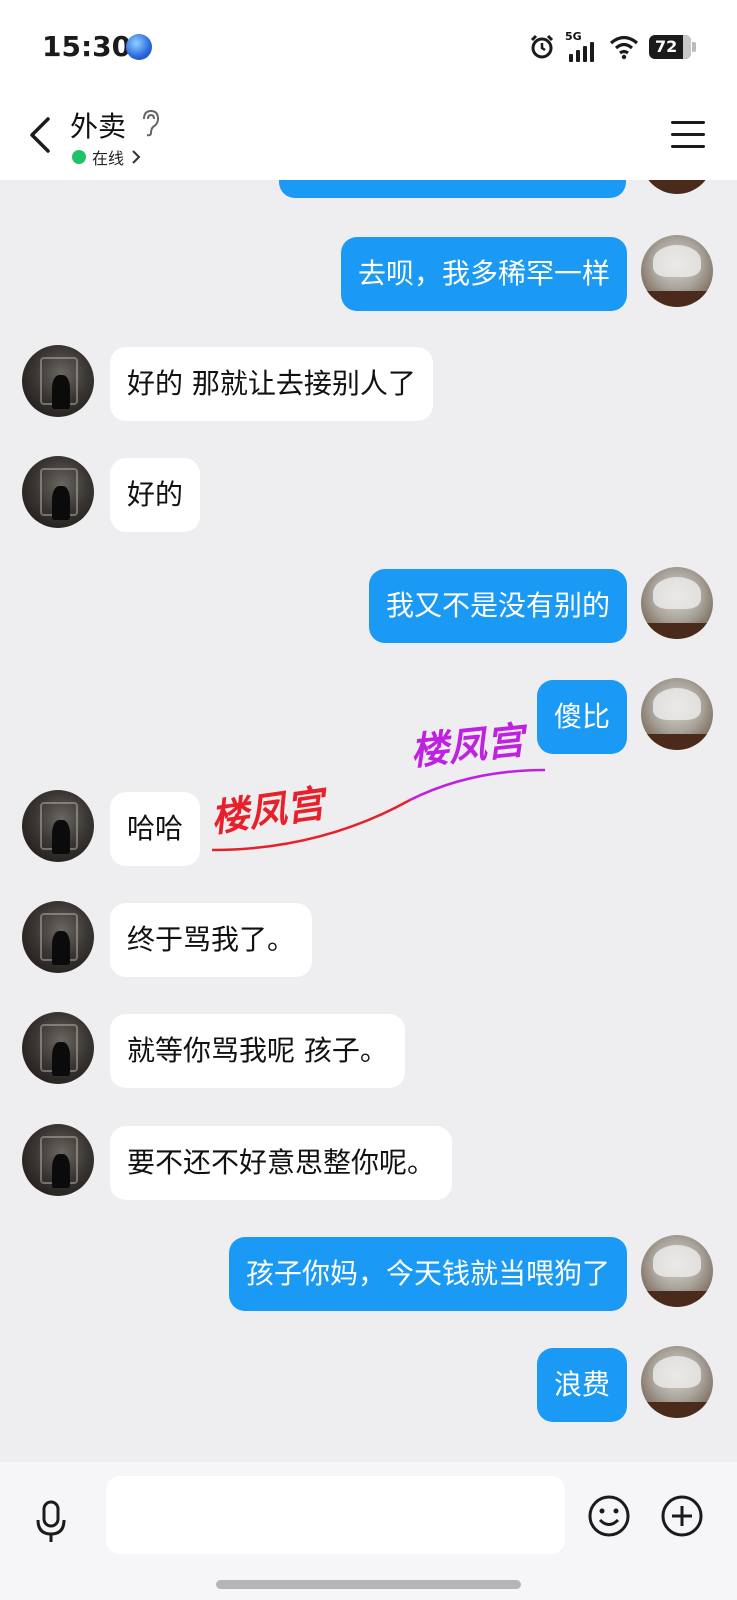  I want to click on message-text: 去呗，我多稀罕一样, so click(483, 273).